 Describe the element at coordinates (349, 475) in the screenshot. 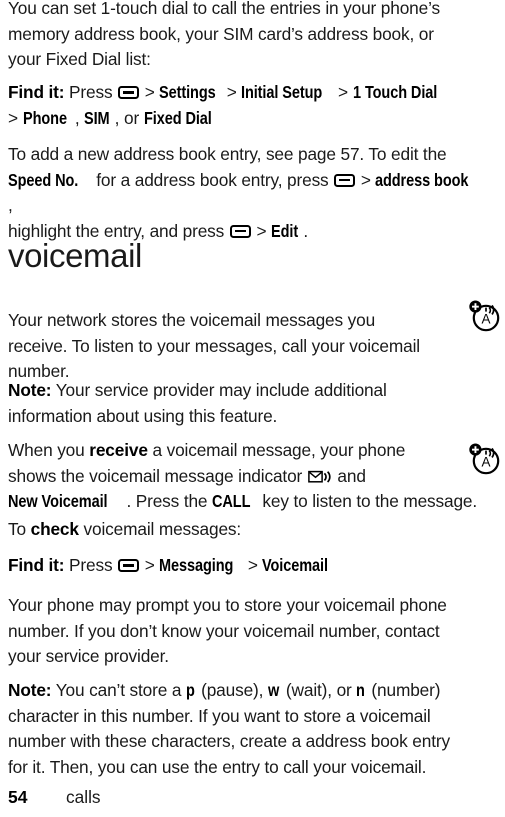

I see `receive-text-4: and` at that location.